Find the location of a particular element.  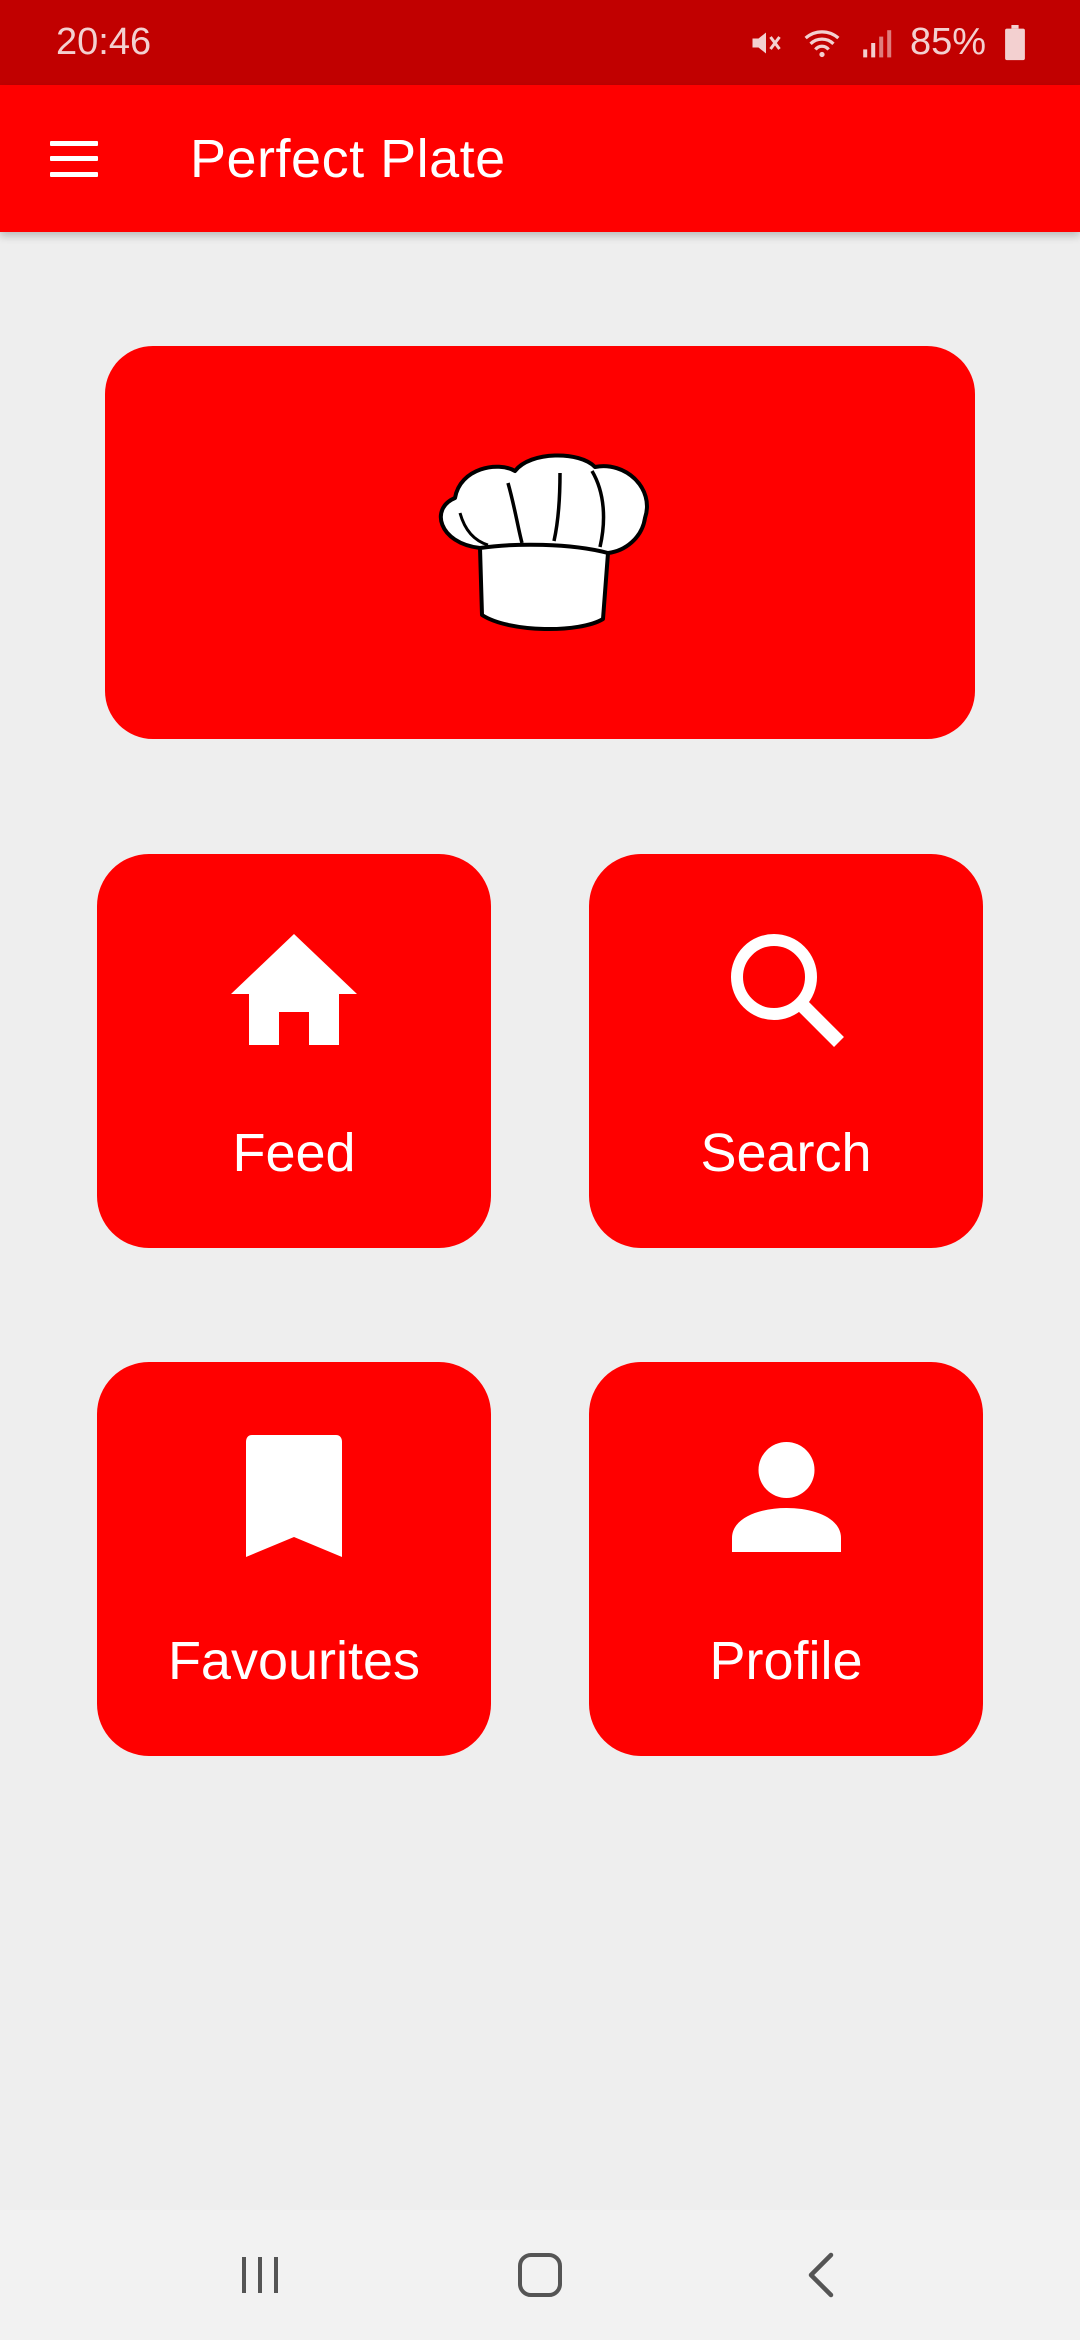

mute-icon is located at coordinates (766, 42).